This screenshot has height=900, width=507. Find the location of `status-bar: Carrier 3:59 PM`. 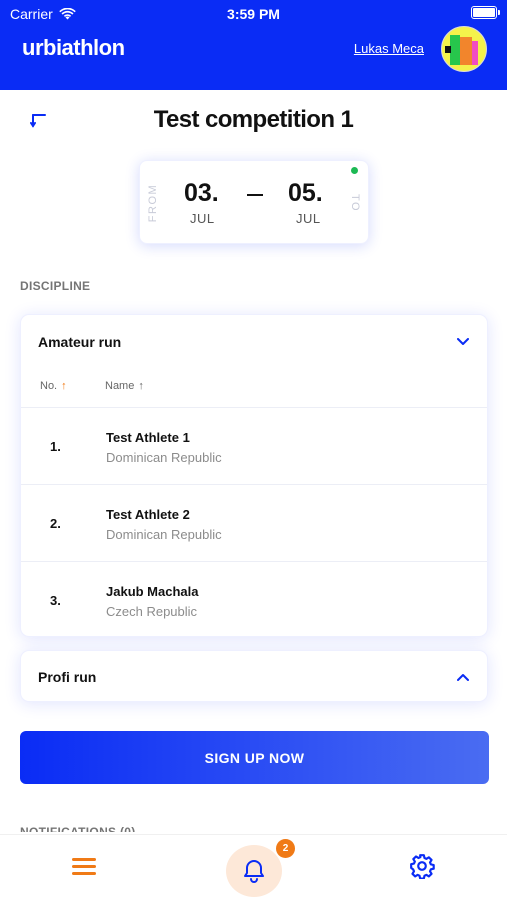

status-bar: Carrier 3:59 PM is located at coordinates (253, 14).